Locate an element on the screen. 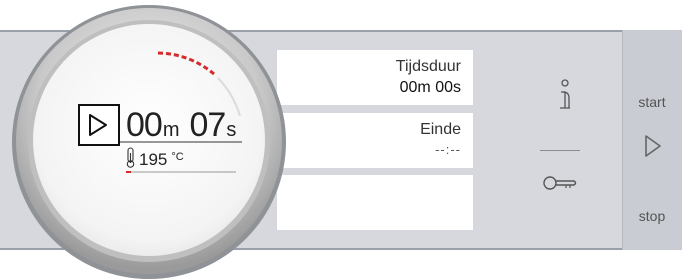 The image size is (682, 280). end-label: Einde is located at coordinates (440, 129).